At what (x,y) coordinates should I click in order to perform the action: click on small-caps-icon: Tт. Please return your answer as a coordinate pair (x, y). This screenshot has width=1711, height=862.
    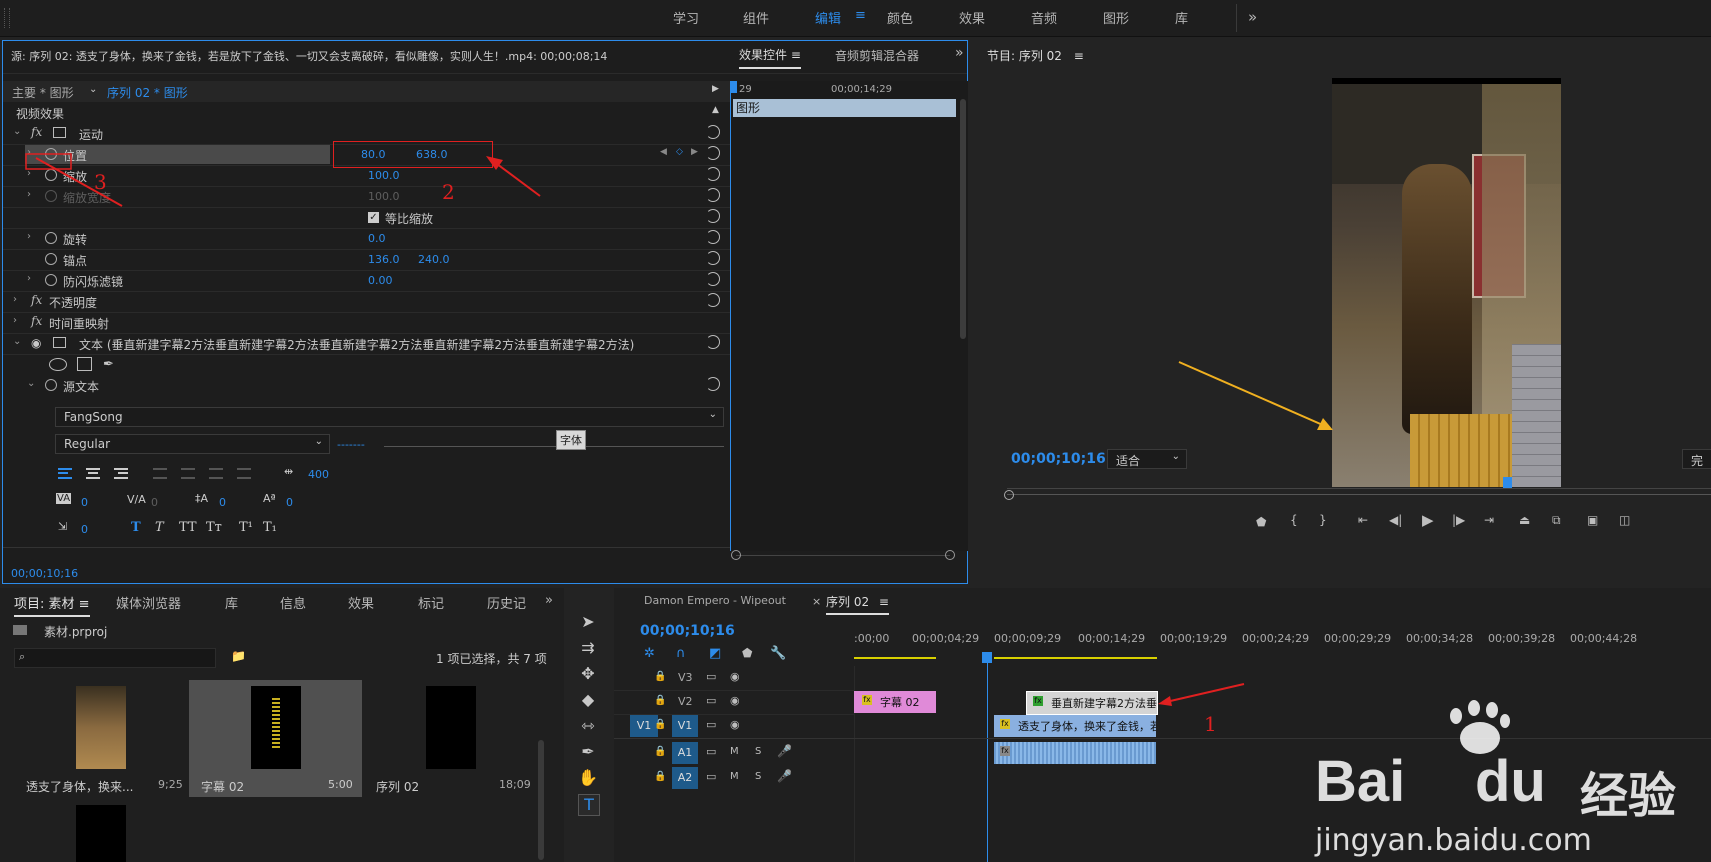
    Looking at the image, I should click on (214, 527).